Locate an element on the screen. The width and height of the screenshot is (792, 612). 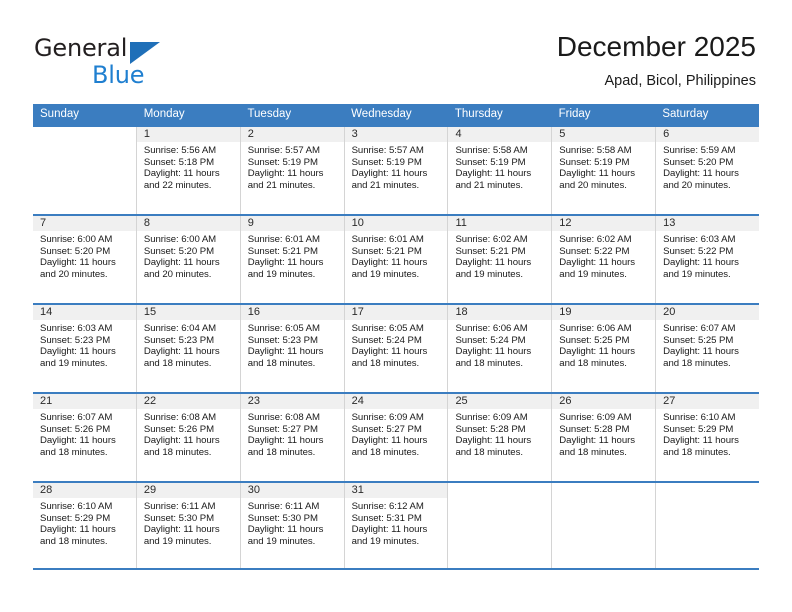
sunrise-text: Sunrise: 6:08 AM is located at coordinates (283, 417).